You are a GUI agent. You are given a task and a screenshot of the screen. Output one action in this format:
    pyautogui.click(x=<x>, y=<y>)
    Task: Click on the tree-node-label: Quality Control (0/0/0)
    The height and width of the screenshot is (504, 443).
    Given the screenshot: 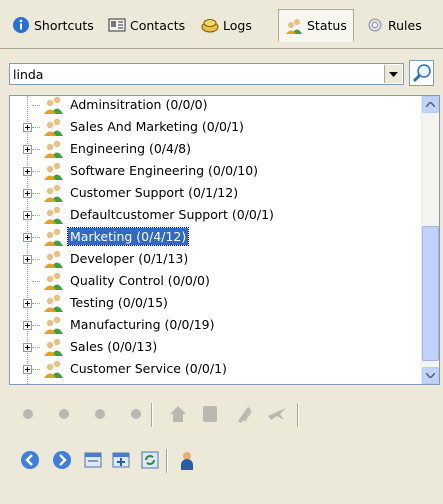 What is the action you would take?
    pyautogui.click(x=140, y=280)
    